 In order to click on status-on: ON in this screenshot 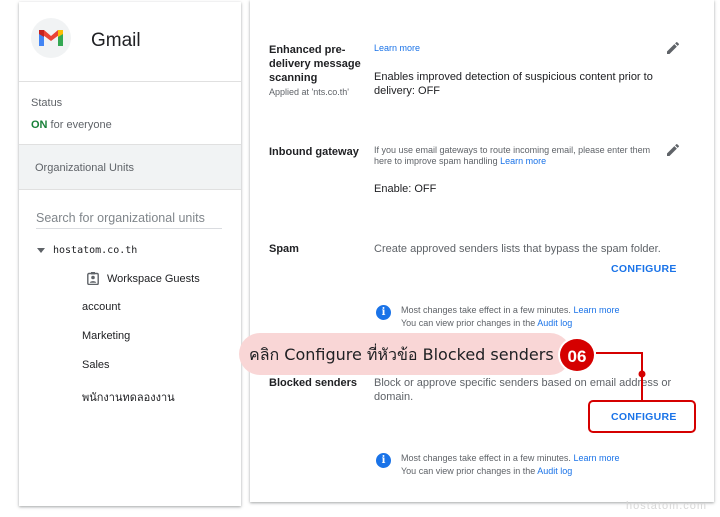, I will do `click(39, 125)`.